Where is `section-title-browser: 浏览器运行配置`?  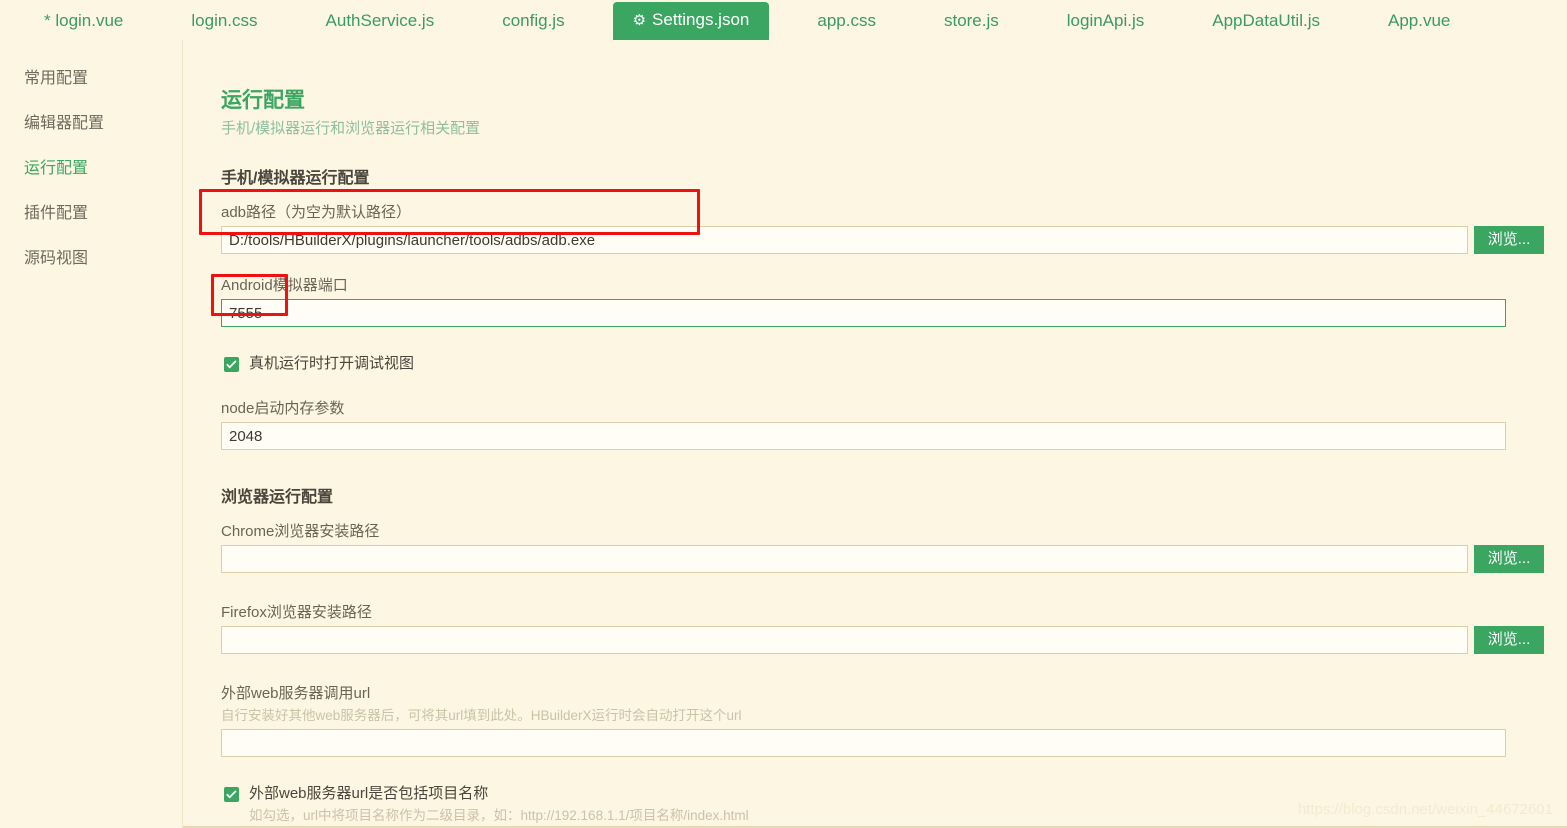
section-title-browser: 浏览器运行配置 is located at coordinates (277, 497).